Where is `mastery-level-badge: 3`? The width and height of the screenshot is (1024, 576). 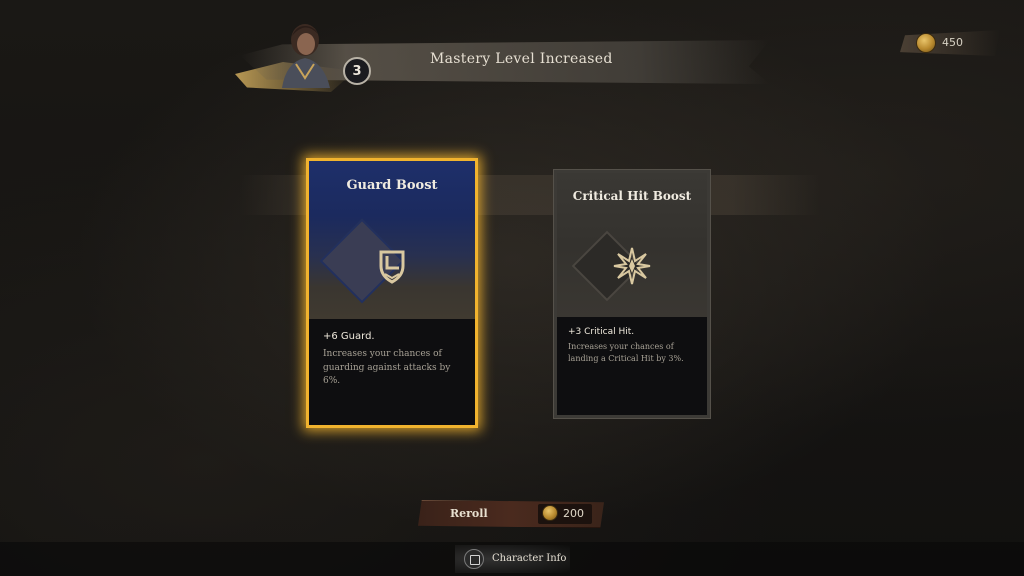 mastery-level-badge: 3 is located at coordinates (357, 71).